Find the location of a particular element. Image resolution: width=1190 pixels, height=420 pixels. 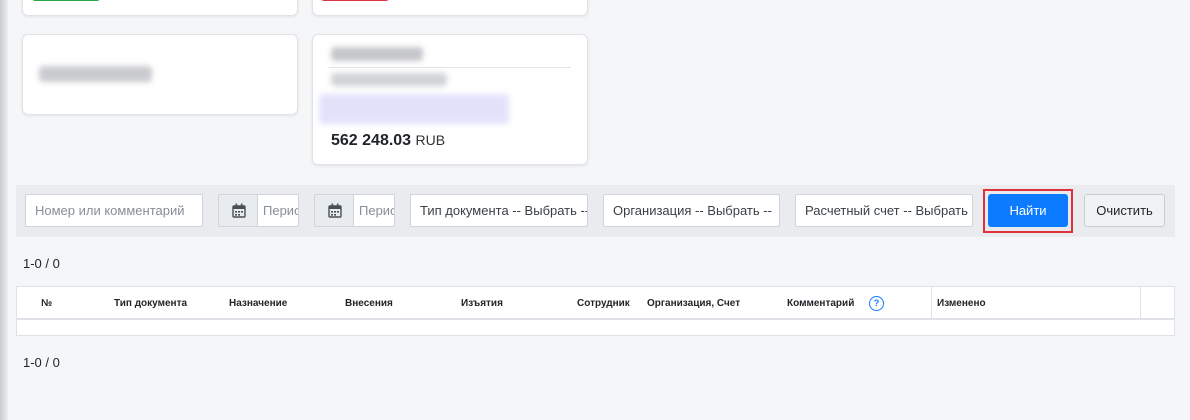

period-from-input: Период с is located at coordinates (278, 210).